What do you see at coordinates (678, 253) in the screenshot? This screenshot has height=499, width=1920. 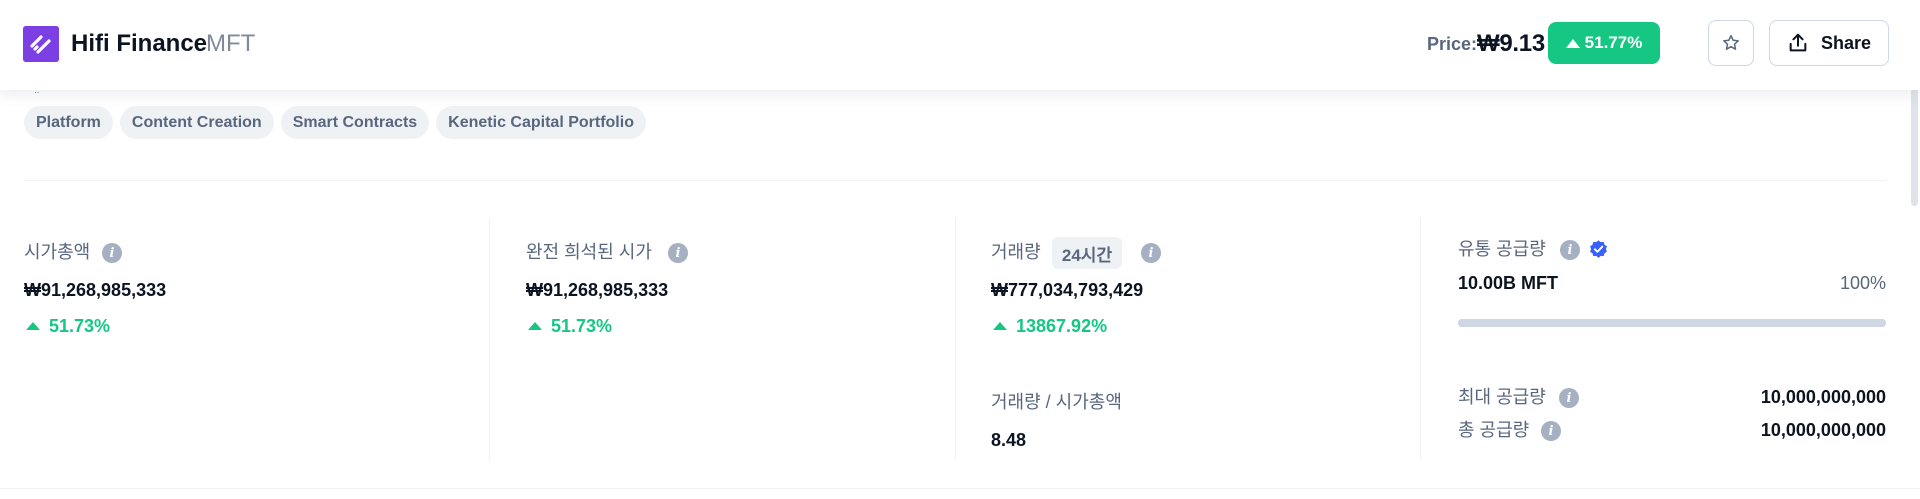 I see `fdv-info-icon: i` at bounding box center [678, 253].